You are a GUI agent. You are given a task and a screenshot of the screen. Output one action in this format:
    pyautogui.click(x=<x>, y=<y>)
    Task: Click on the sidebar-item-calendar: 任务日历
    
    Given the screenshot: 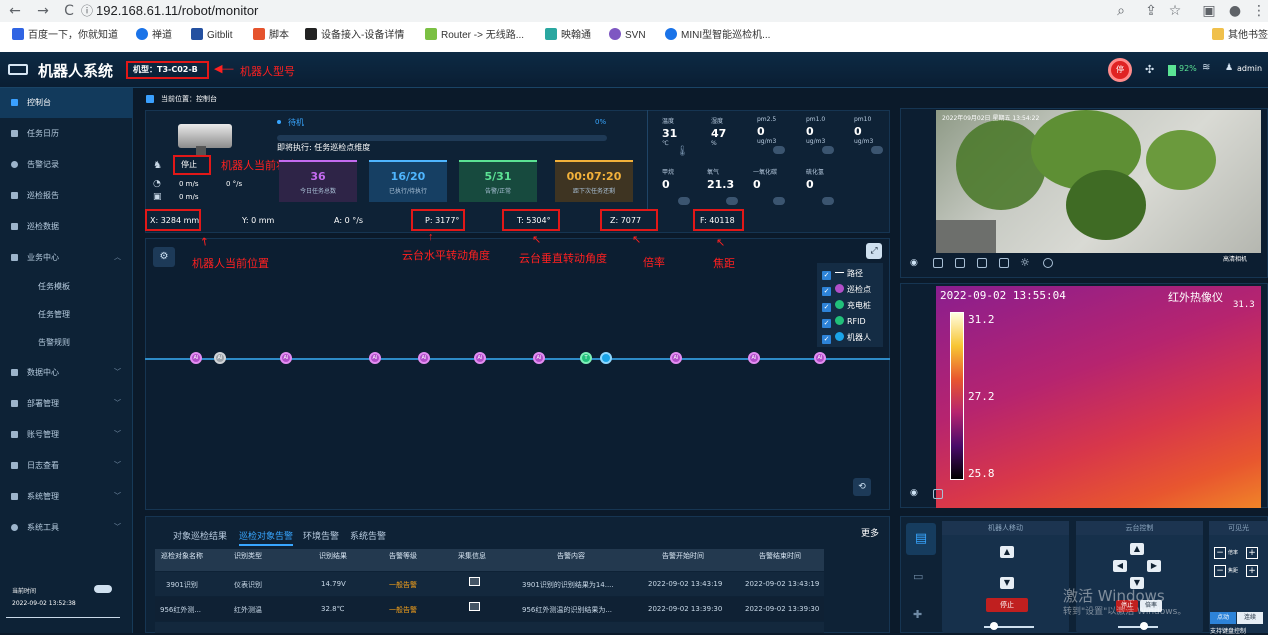 What is the action you would take?
    pyautogui.click(x=66, y=134)
    